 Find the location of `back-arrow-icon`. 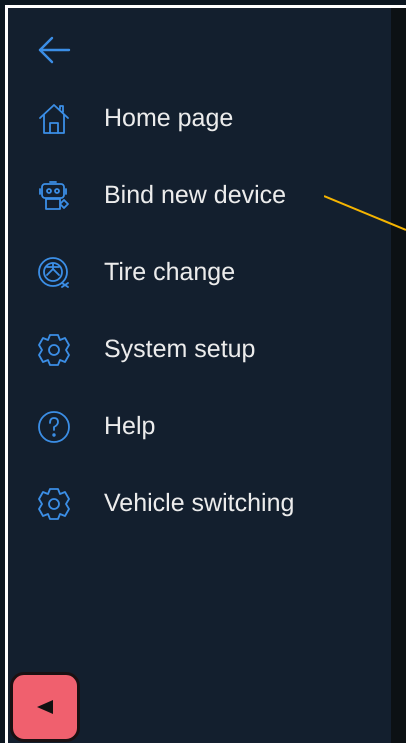

back-arrow-icon is located at coordinates (54, 50).